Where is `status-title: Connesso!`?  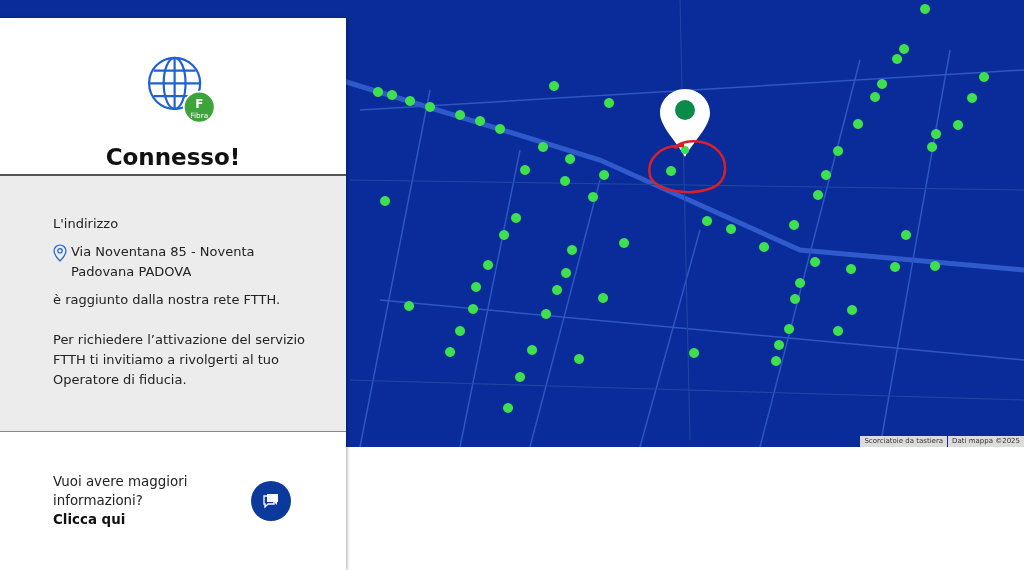
status-title: Connesso! is located at coordinates (173, 157).